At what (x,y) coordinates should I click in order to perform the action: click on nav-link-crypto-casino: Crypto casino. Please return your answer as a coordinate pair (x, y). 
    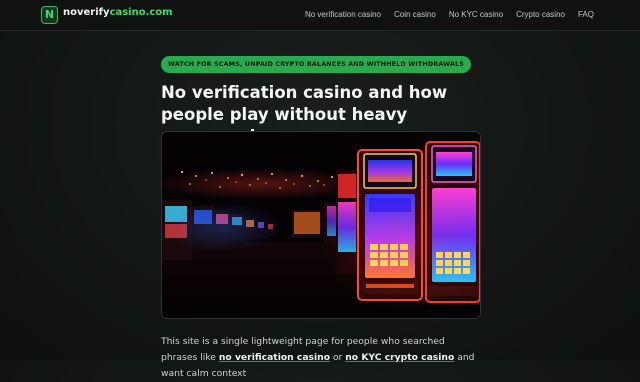
    Looking at the image, I should click on (540, 14).